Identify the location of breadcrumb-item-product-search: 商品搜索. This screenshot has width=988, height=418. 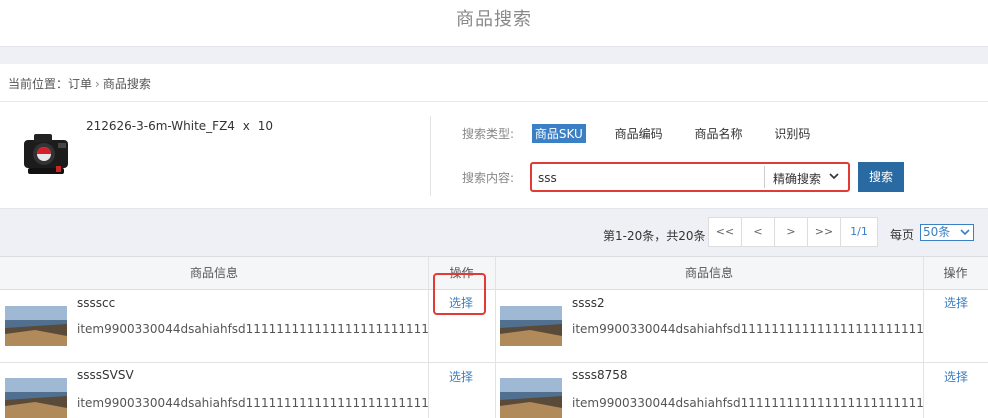
(126, 84).